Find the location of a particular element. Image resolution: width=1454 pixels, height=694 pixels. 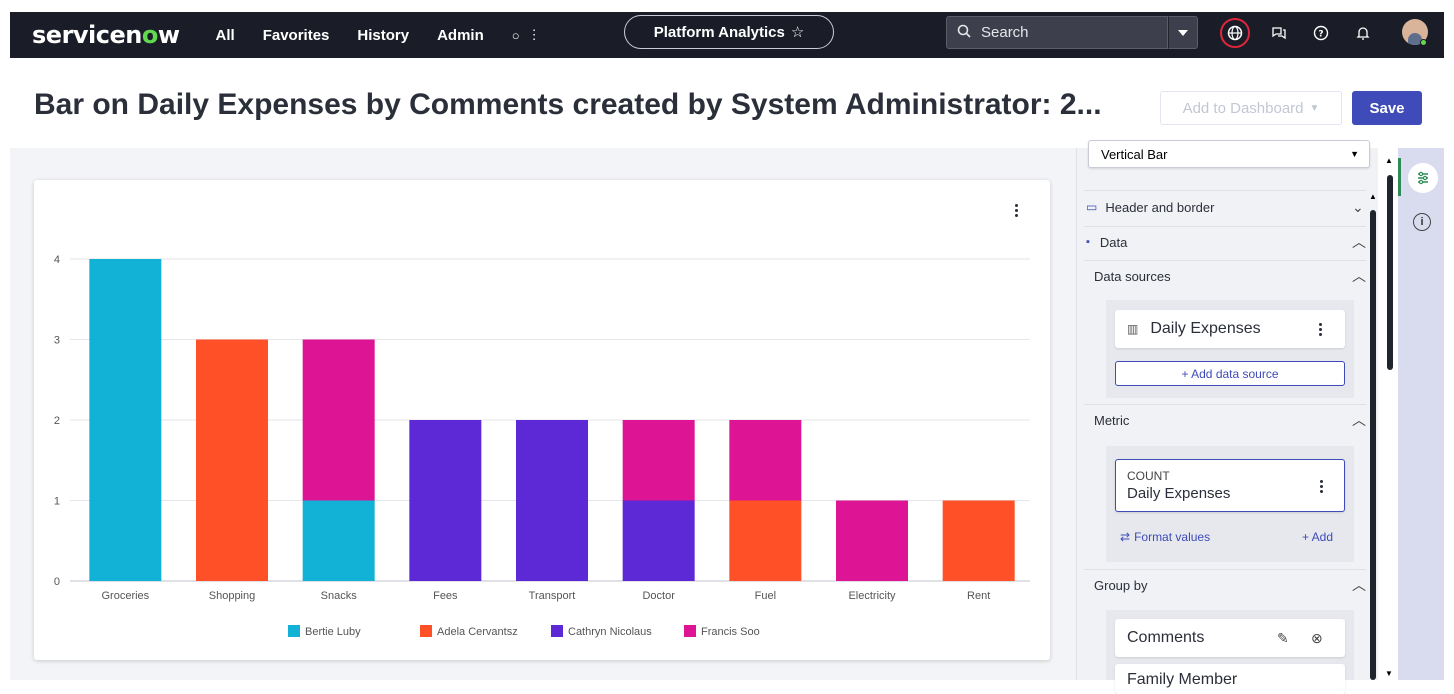

section-metric-label: Metric is located at coordinates (1112, 420).